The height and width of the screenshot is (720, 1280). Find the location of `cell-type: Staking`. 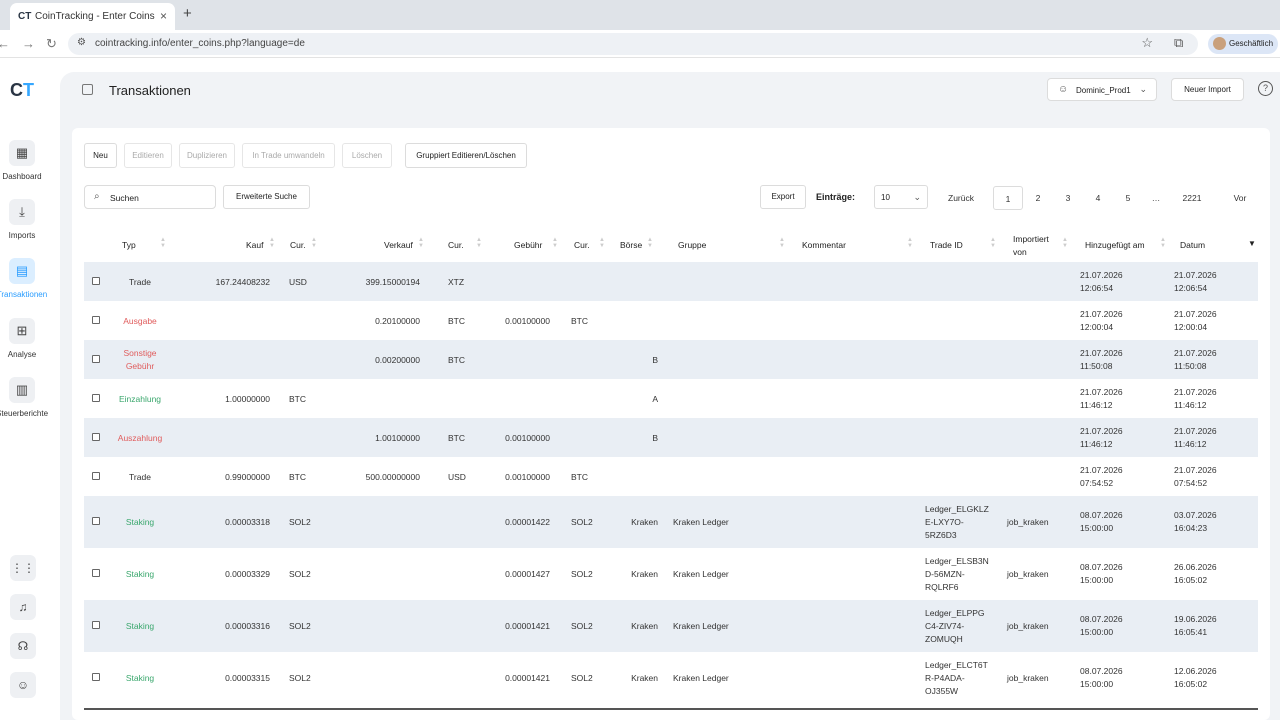

cell-type: Staking is located at coordinates (140, 522).